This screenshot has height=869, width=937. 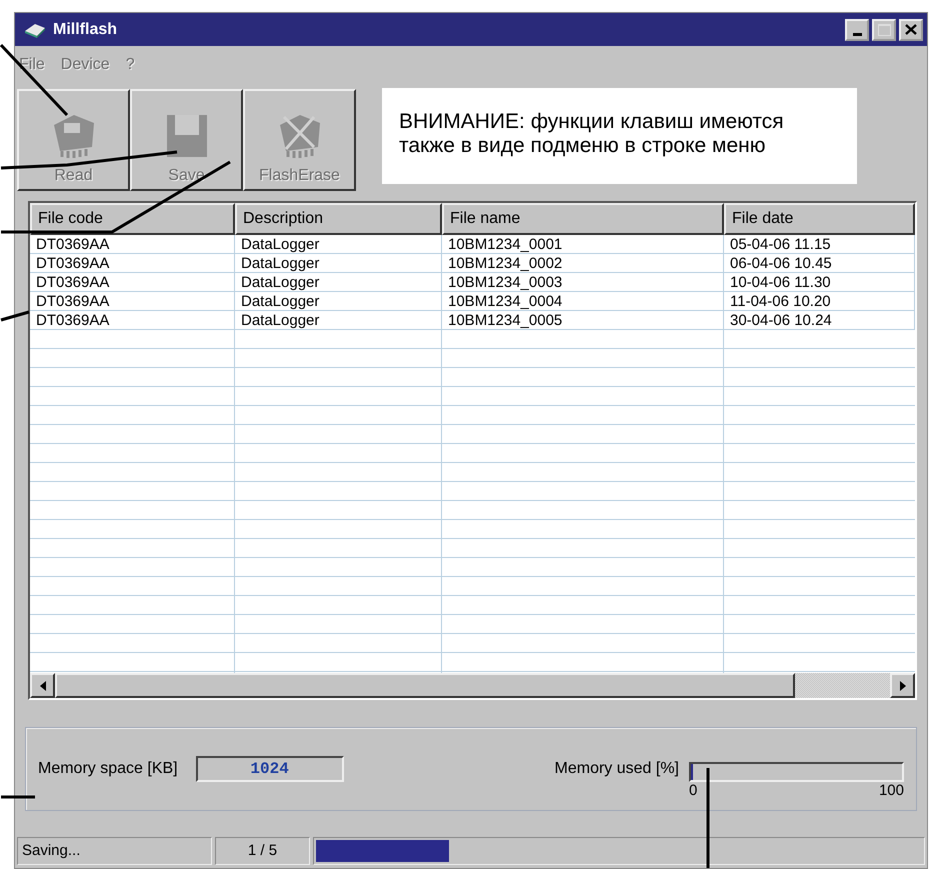 What do you see at coordinates (693, 790) in the screenshot?
I see `scale-label: 0` at bounding box center [693, 790].